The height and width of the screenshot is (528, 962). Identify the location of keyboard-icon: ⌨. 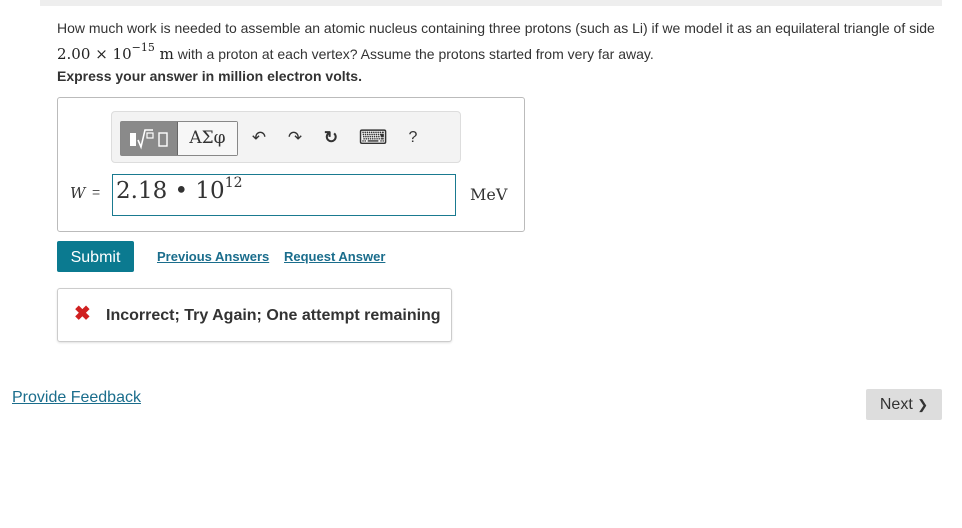
(373, 138).